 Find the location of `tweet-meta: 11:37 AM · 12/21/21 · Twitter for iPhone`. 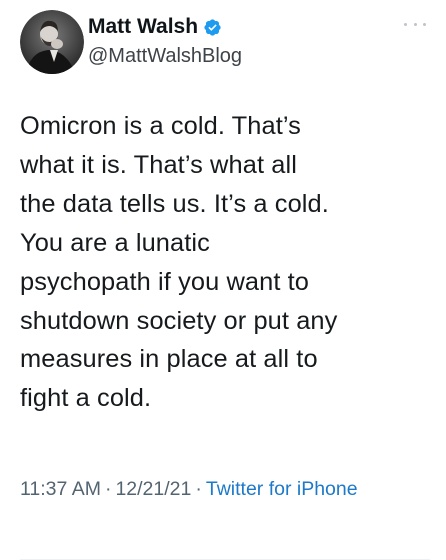

tweet-meta: 11:37 AM · 12/21/21 · Twitter for iPhone is located at coordinates (220, 489).